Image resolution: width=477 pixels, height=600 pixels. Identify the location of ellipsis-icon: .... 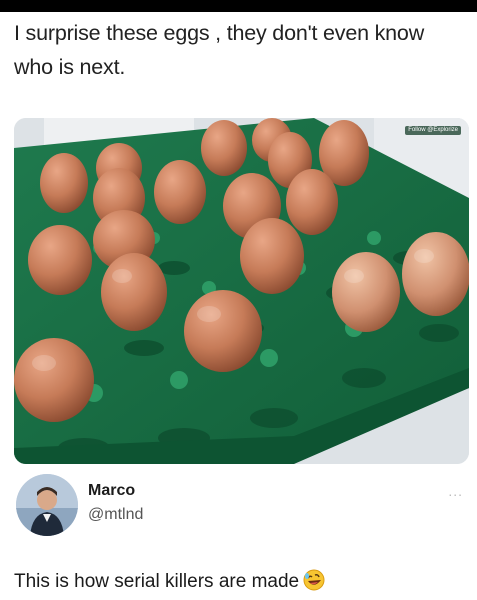
(455, 491).